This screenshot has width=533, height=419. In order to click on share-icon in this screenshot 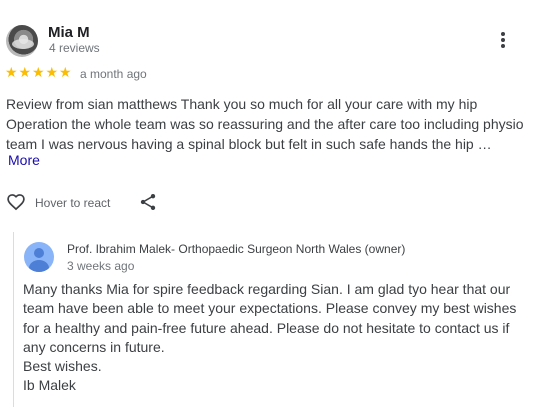, I will do `click(148, 202)`.